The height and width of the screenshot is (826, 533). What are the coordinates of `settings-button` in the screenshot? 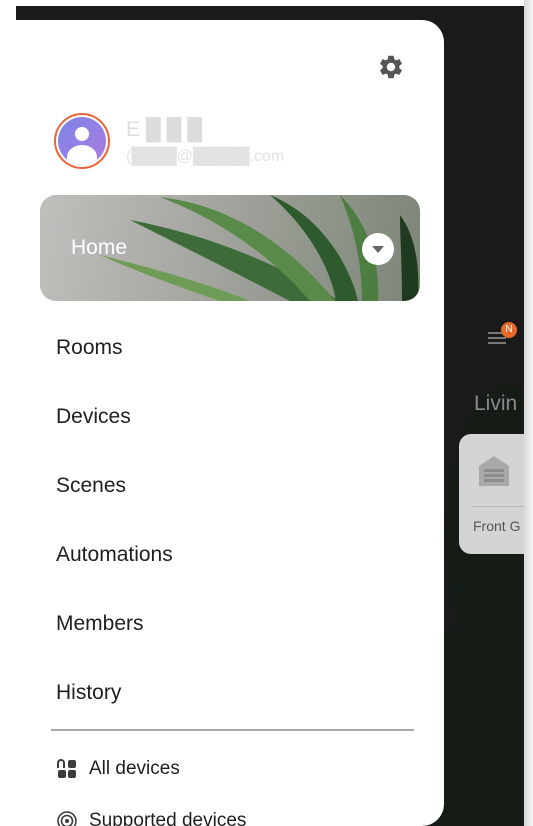 It's located at (391, 67).